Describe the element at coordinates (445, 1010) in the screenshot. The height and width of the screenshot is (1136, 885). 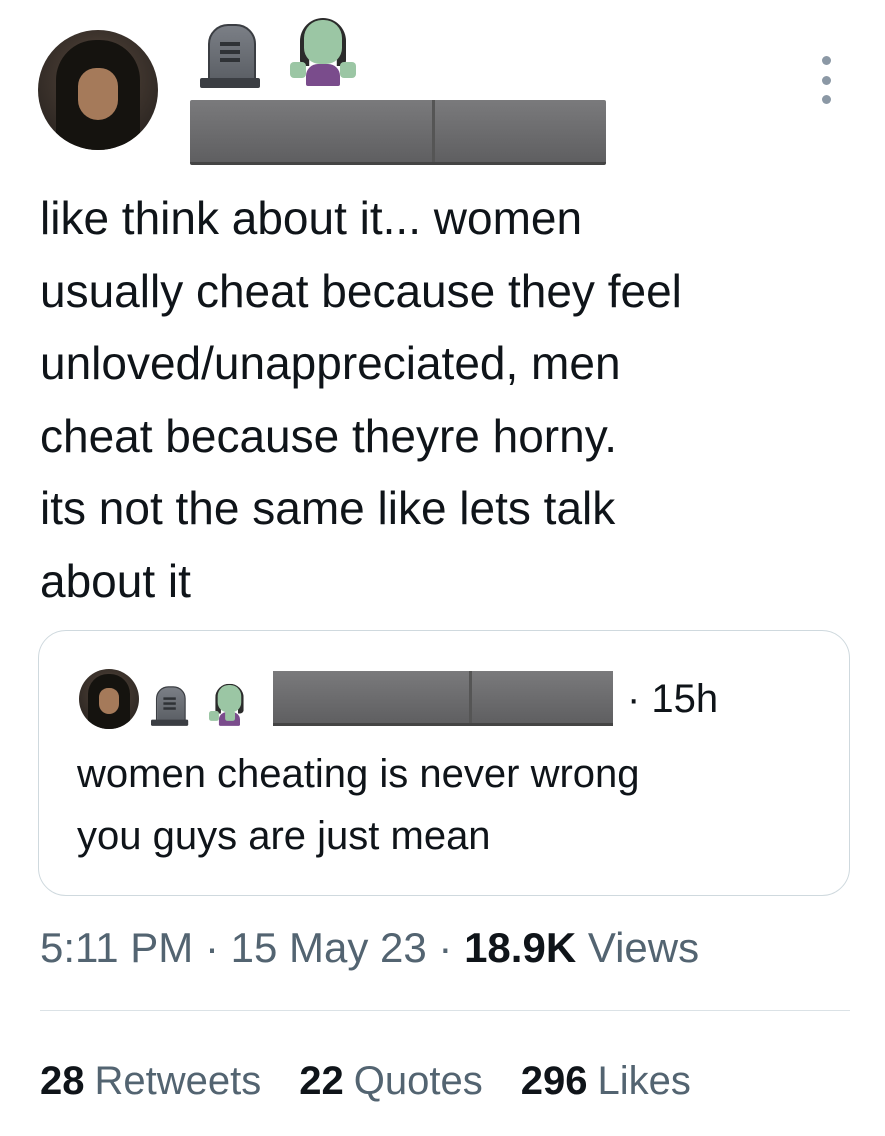
I see `divider` at that location.